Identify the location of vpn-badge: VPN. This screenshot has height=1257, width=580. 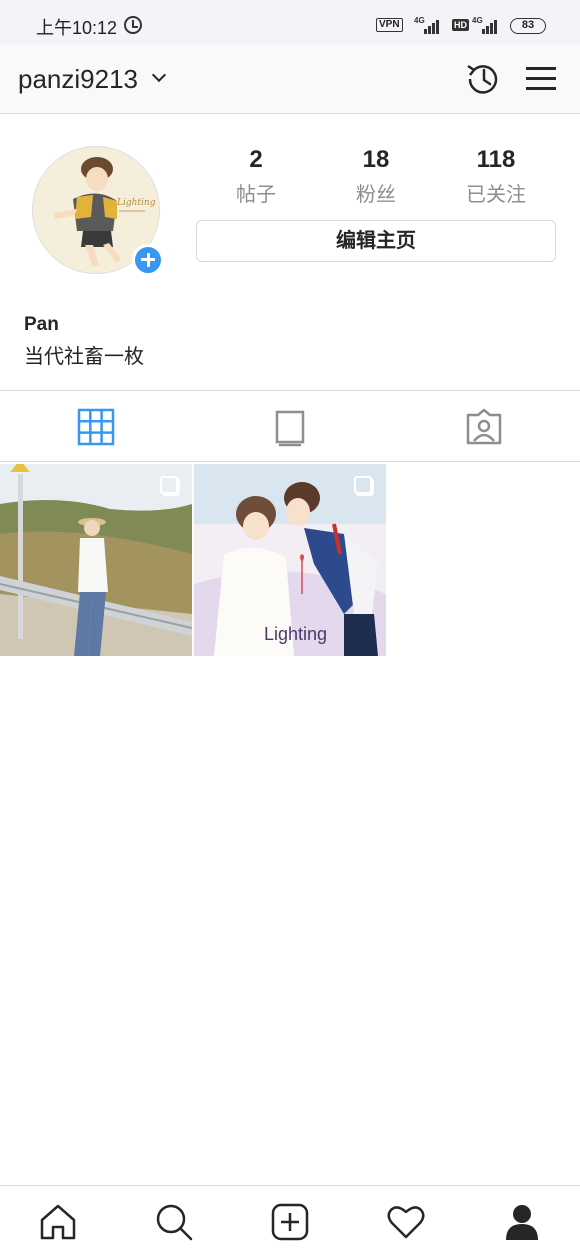
(389, 25).